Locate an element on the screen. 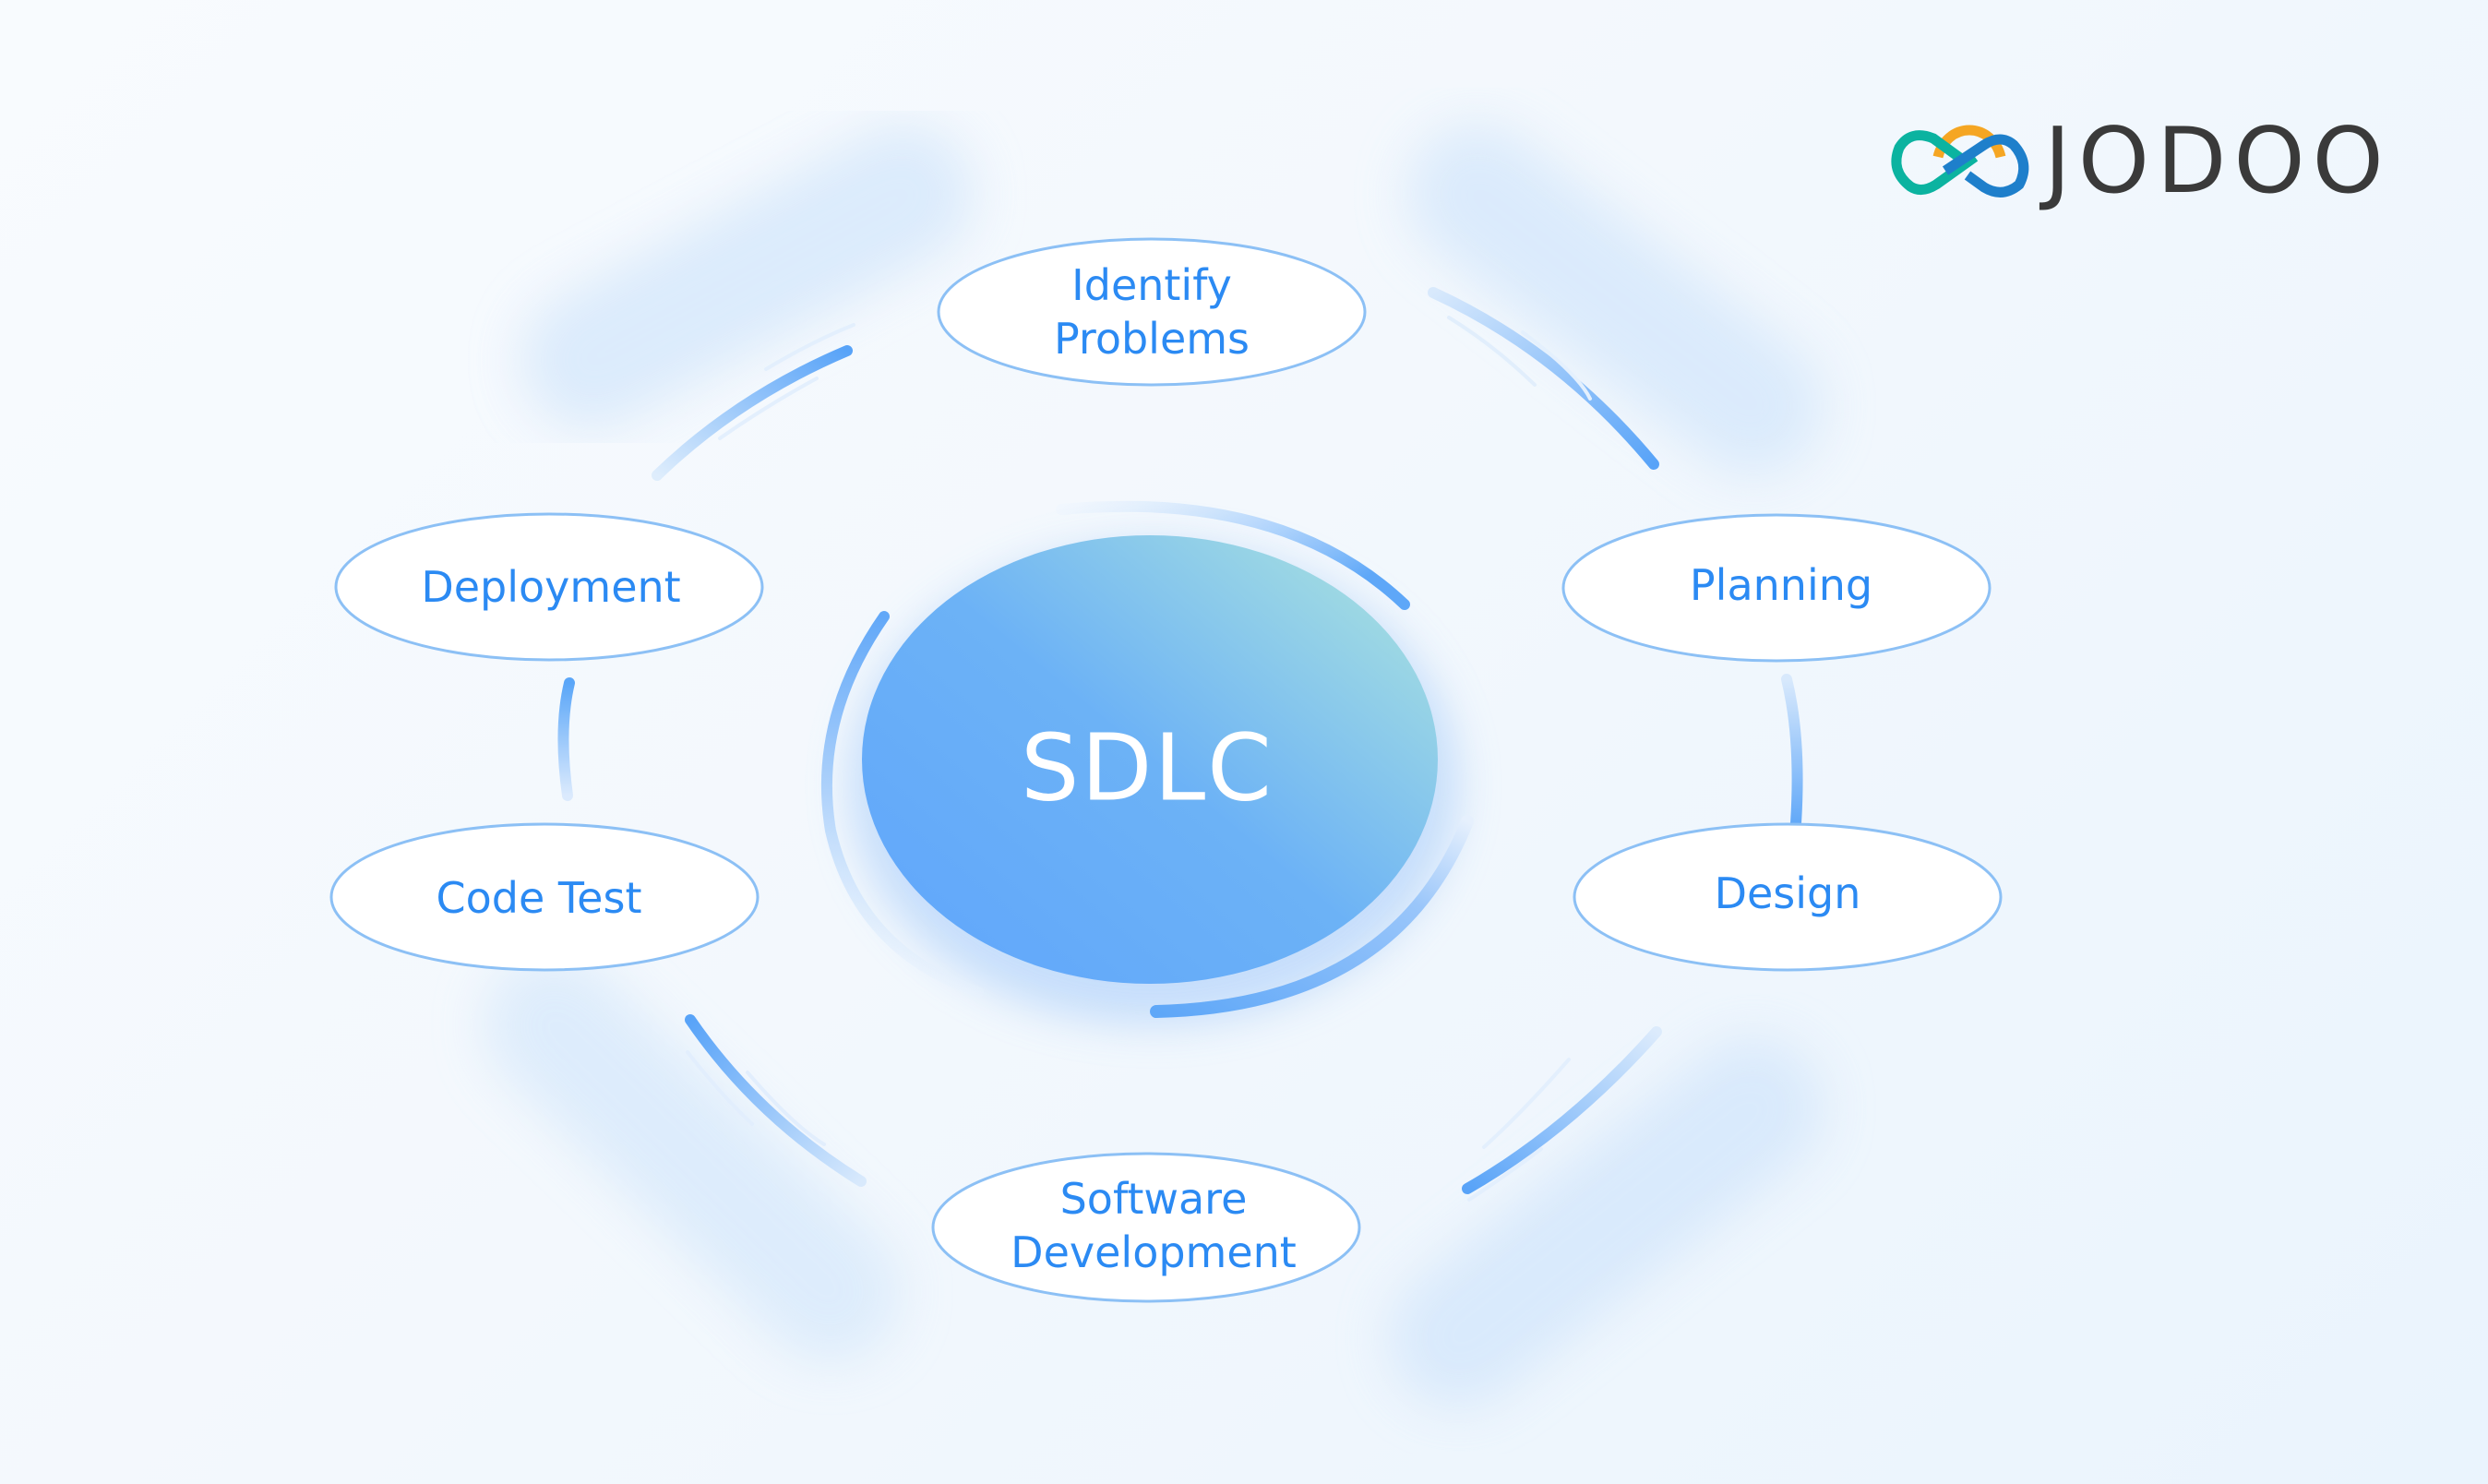 The width and height of the screenshot is (2488, 1484). jodoo-infinity-logo-icon is located at coordinates (1960, 161).